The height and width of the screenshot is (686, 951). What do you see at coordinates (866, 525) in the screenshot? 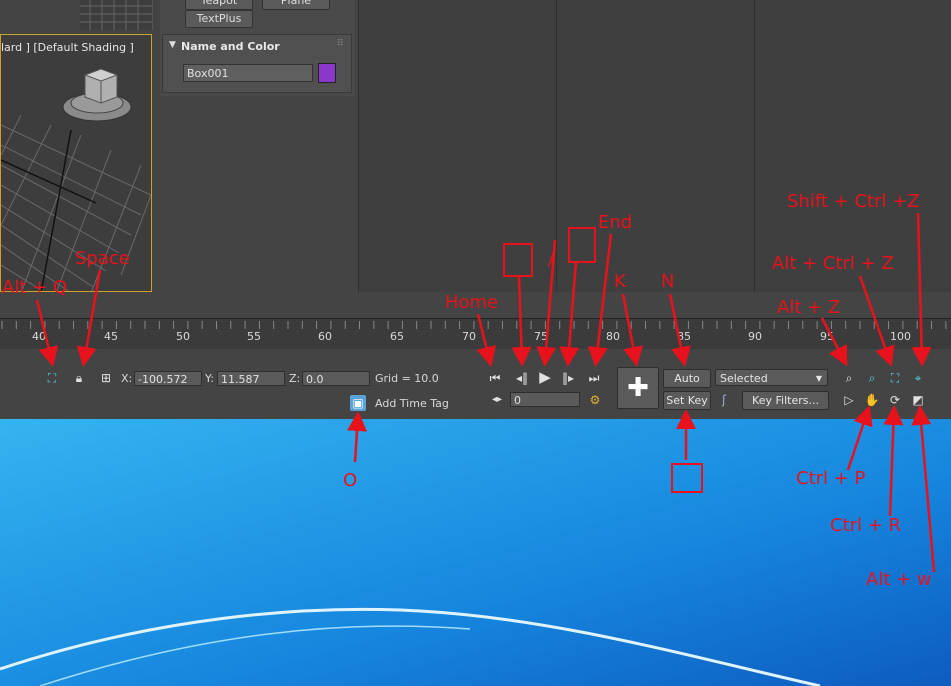
I see `annotation-ctrl-r: Ctrl + R` at bounding box center [866, 525].